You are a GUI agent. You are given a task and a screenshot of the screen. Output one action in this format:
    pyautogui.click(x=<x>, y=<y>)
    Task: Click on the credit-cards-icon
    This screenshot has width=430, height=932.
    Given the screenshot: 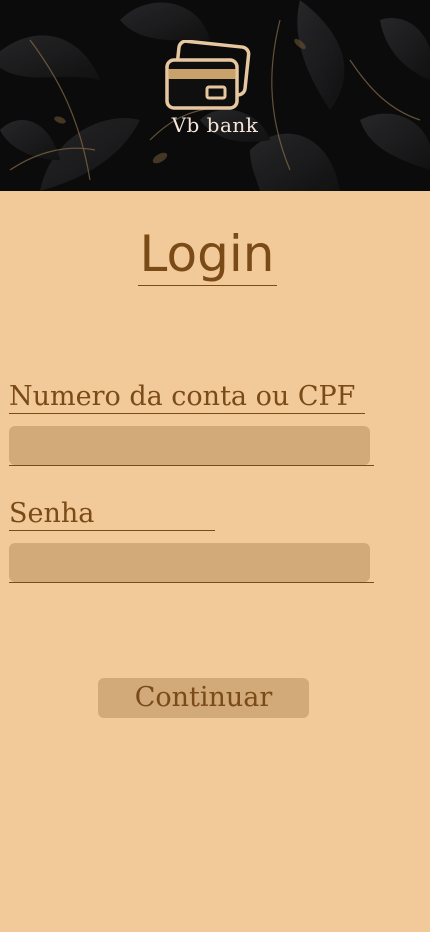 What is the action you would take?
    pyautogui.click(x=208, y=75)
    